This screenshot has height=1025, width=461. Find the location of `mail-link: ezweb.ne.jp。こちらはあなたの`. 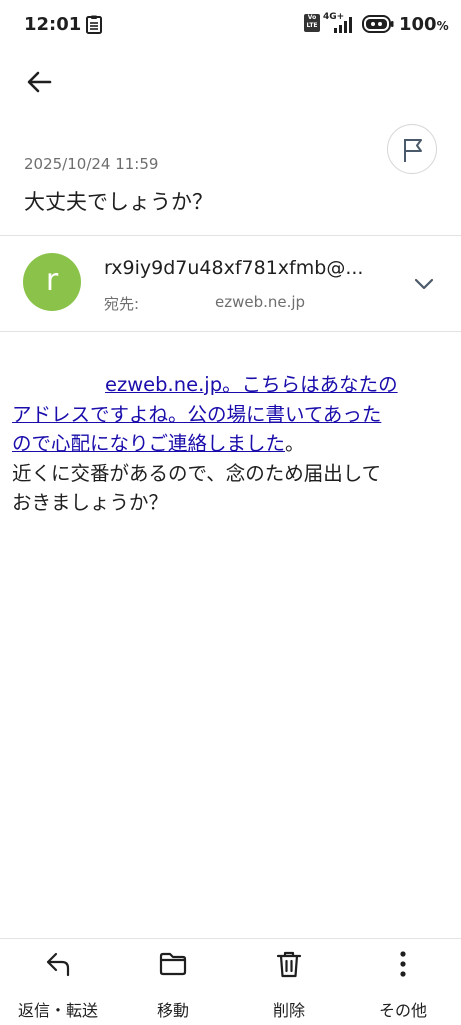

mail-link: ezweb.ne.jp。こちらはあなたの is located at coordinates (251, 384).